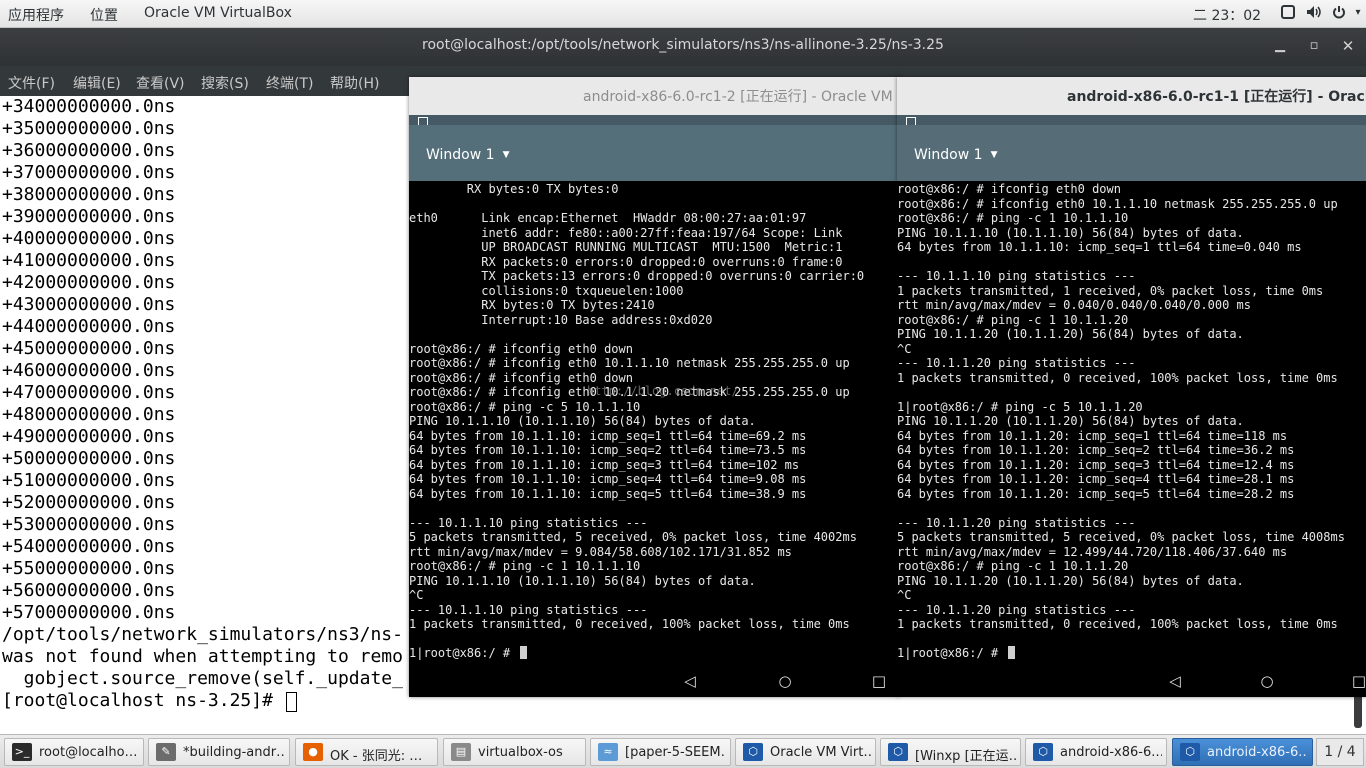 This screenshot has height=768, width=1366. I want to click on output-line: RX bytes:0 TX bytes:0, so click(514, 189).